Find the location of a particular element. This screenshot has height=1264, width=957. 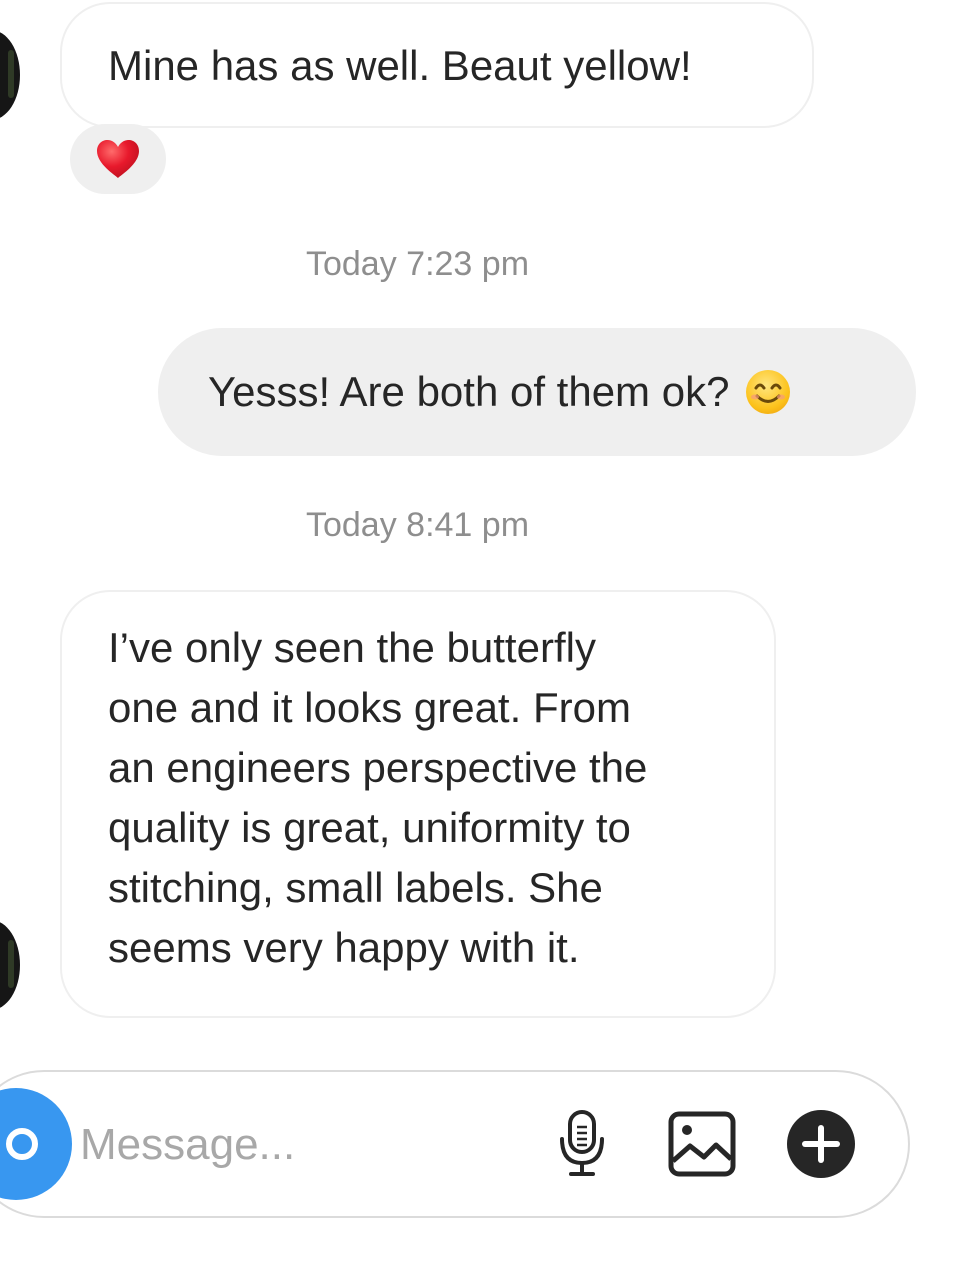

message-bubble-incoming: Mine has as well. Beaut yellow! is located at coordinates (437, 65).